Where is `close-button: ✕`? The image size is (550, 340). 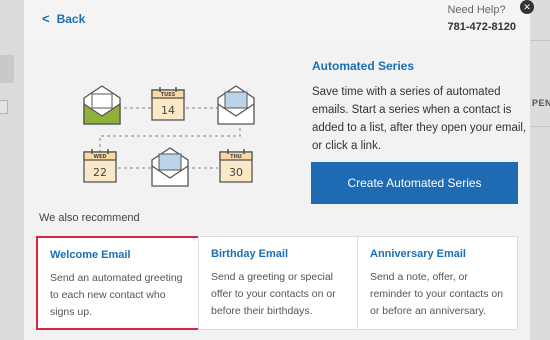 close-button: ✕ is located at coordinates (527, 7).